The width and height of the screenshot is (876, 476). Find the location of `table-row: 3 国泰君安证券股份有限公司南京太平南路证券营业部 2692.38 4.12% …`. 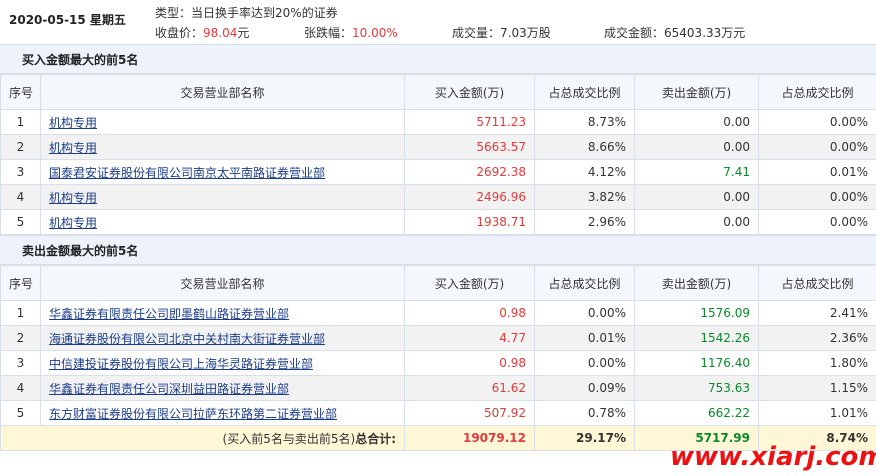

table-row: 3 国泰君安证券股份有限公司南京太平南路证券营业部 2692.38 4.12% … is located at coordinates (438, 172).